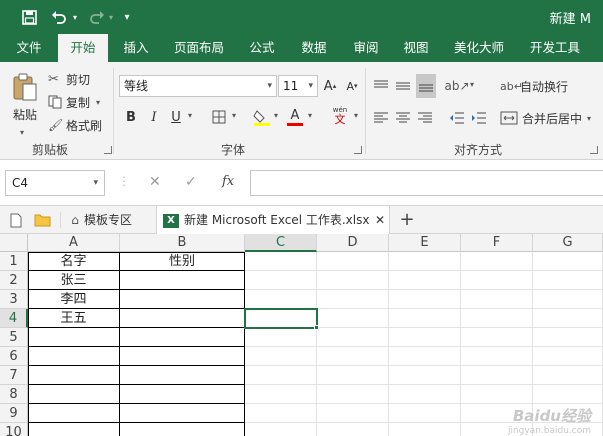  What do you see at coordinates (14, 243) in the screenshot?
I see `select-all-corner` at bounding box center [14, 243].